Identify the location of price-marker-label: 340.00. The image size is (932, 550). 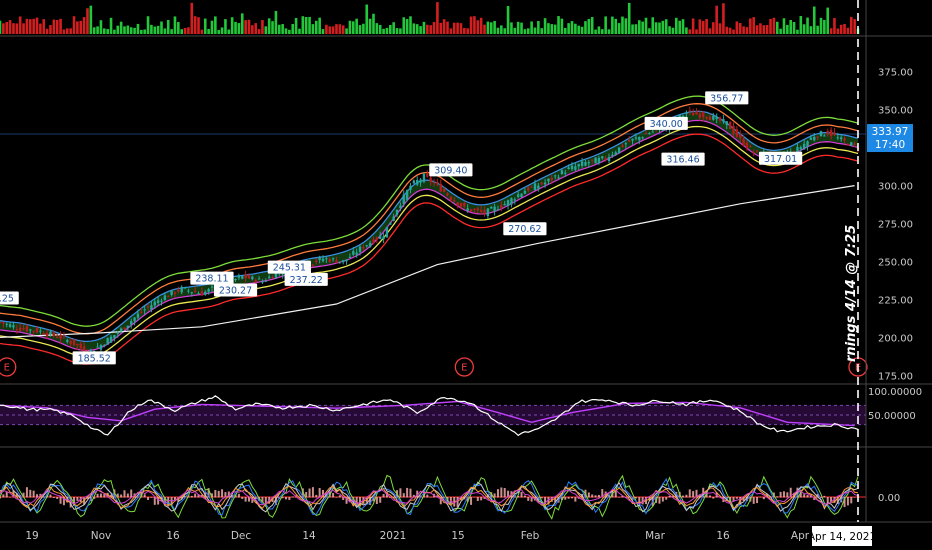
(666, 124).